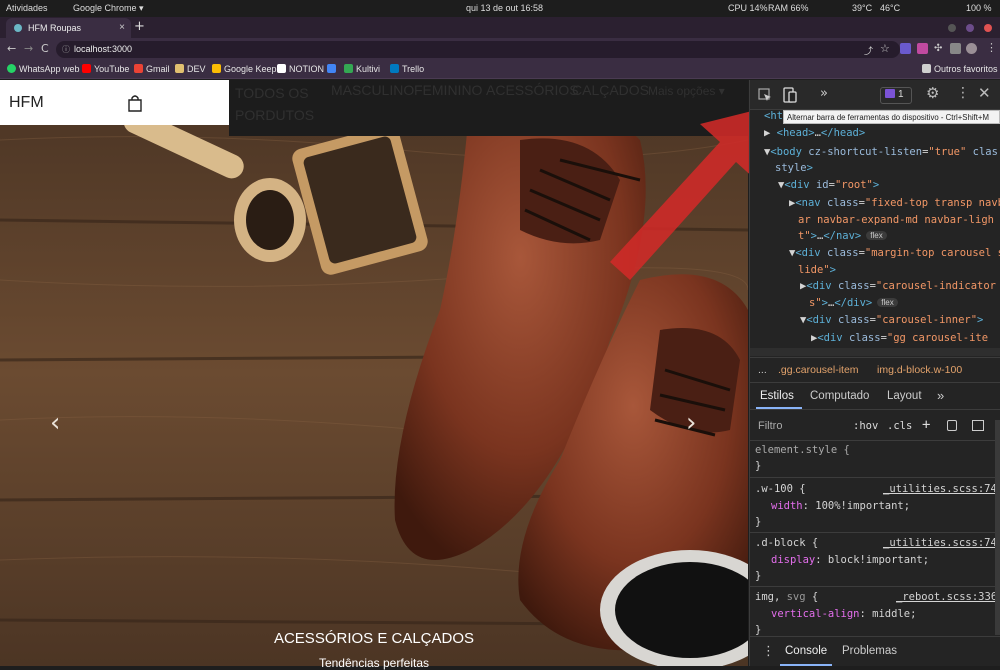 The height and width of the screenshot is (670, 1000). Describe the element at coordinates (18, 28) in the screenshot. I see `site-favicon-icon` at that location.